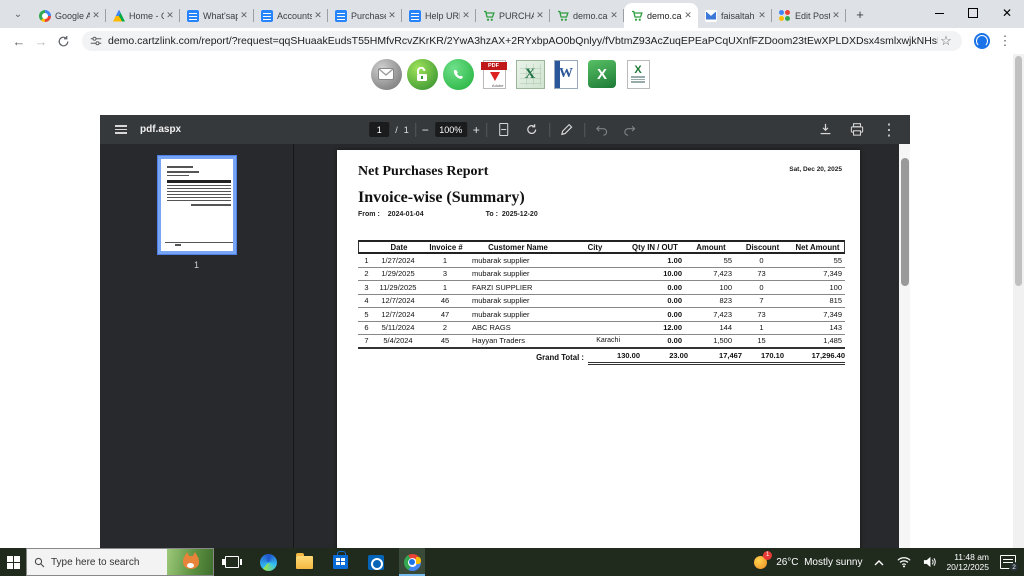 Image resolution: width=1024 pixels, height=576 pixels. What do you see at coordinates (425, 130) in the screenshot?
I see `zoom-out-icon: −` at bounding box center [425, 130].